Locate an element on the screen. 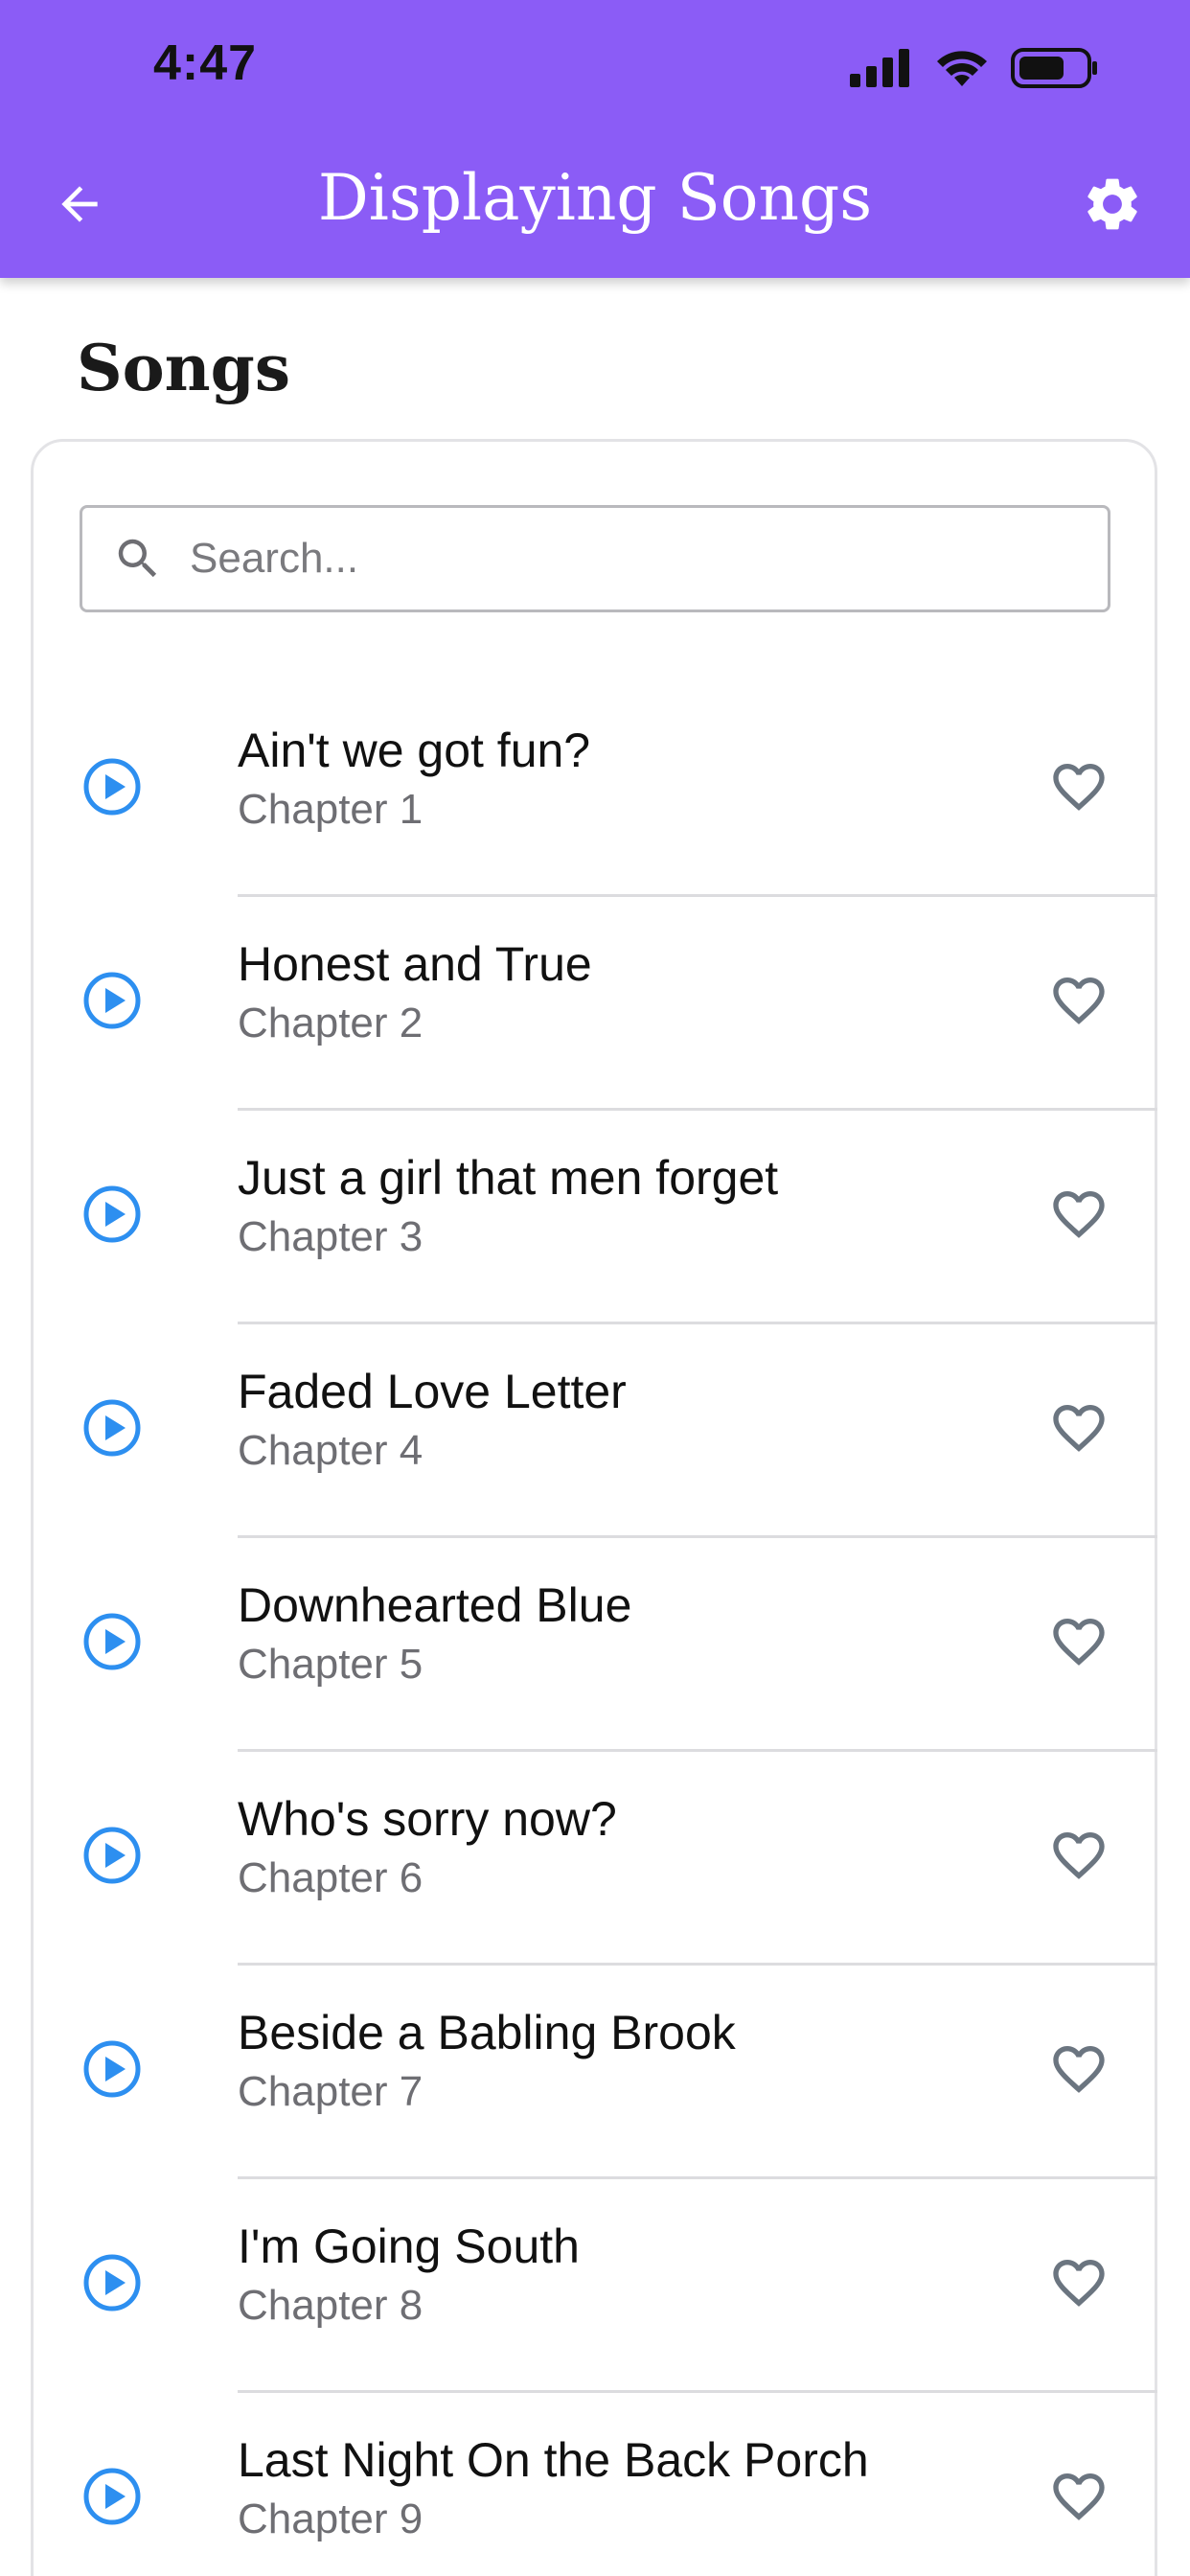 Image resolution: width=1190 pixels, height=2576 pixels. song-subtitle: Chapter 4 is located at coordinates (331, 1450).